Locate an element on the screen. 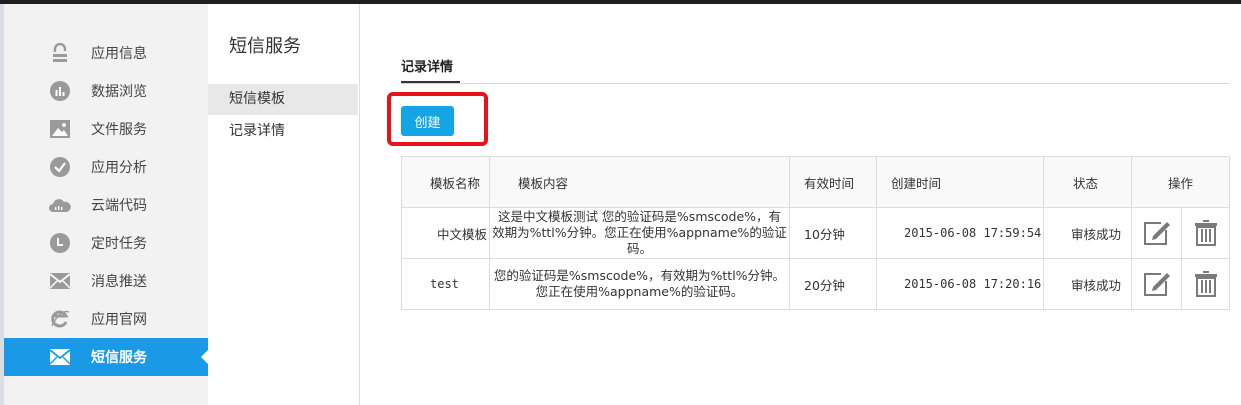 The width and height of the screenshot is (1241, 405). sidebar-item-label: 文件服务 is located at coordinates (119, 130).